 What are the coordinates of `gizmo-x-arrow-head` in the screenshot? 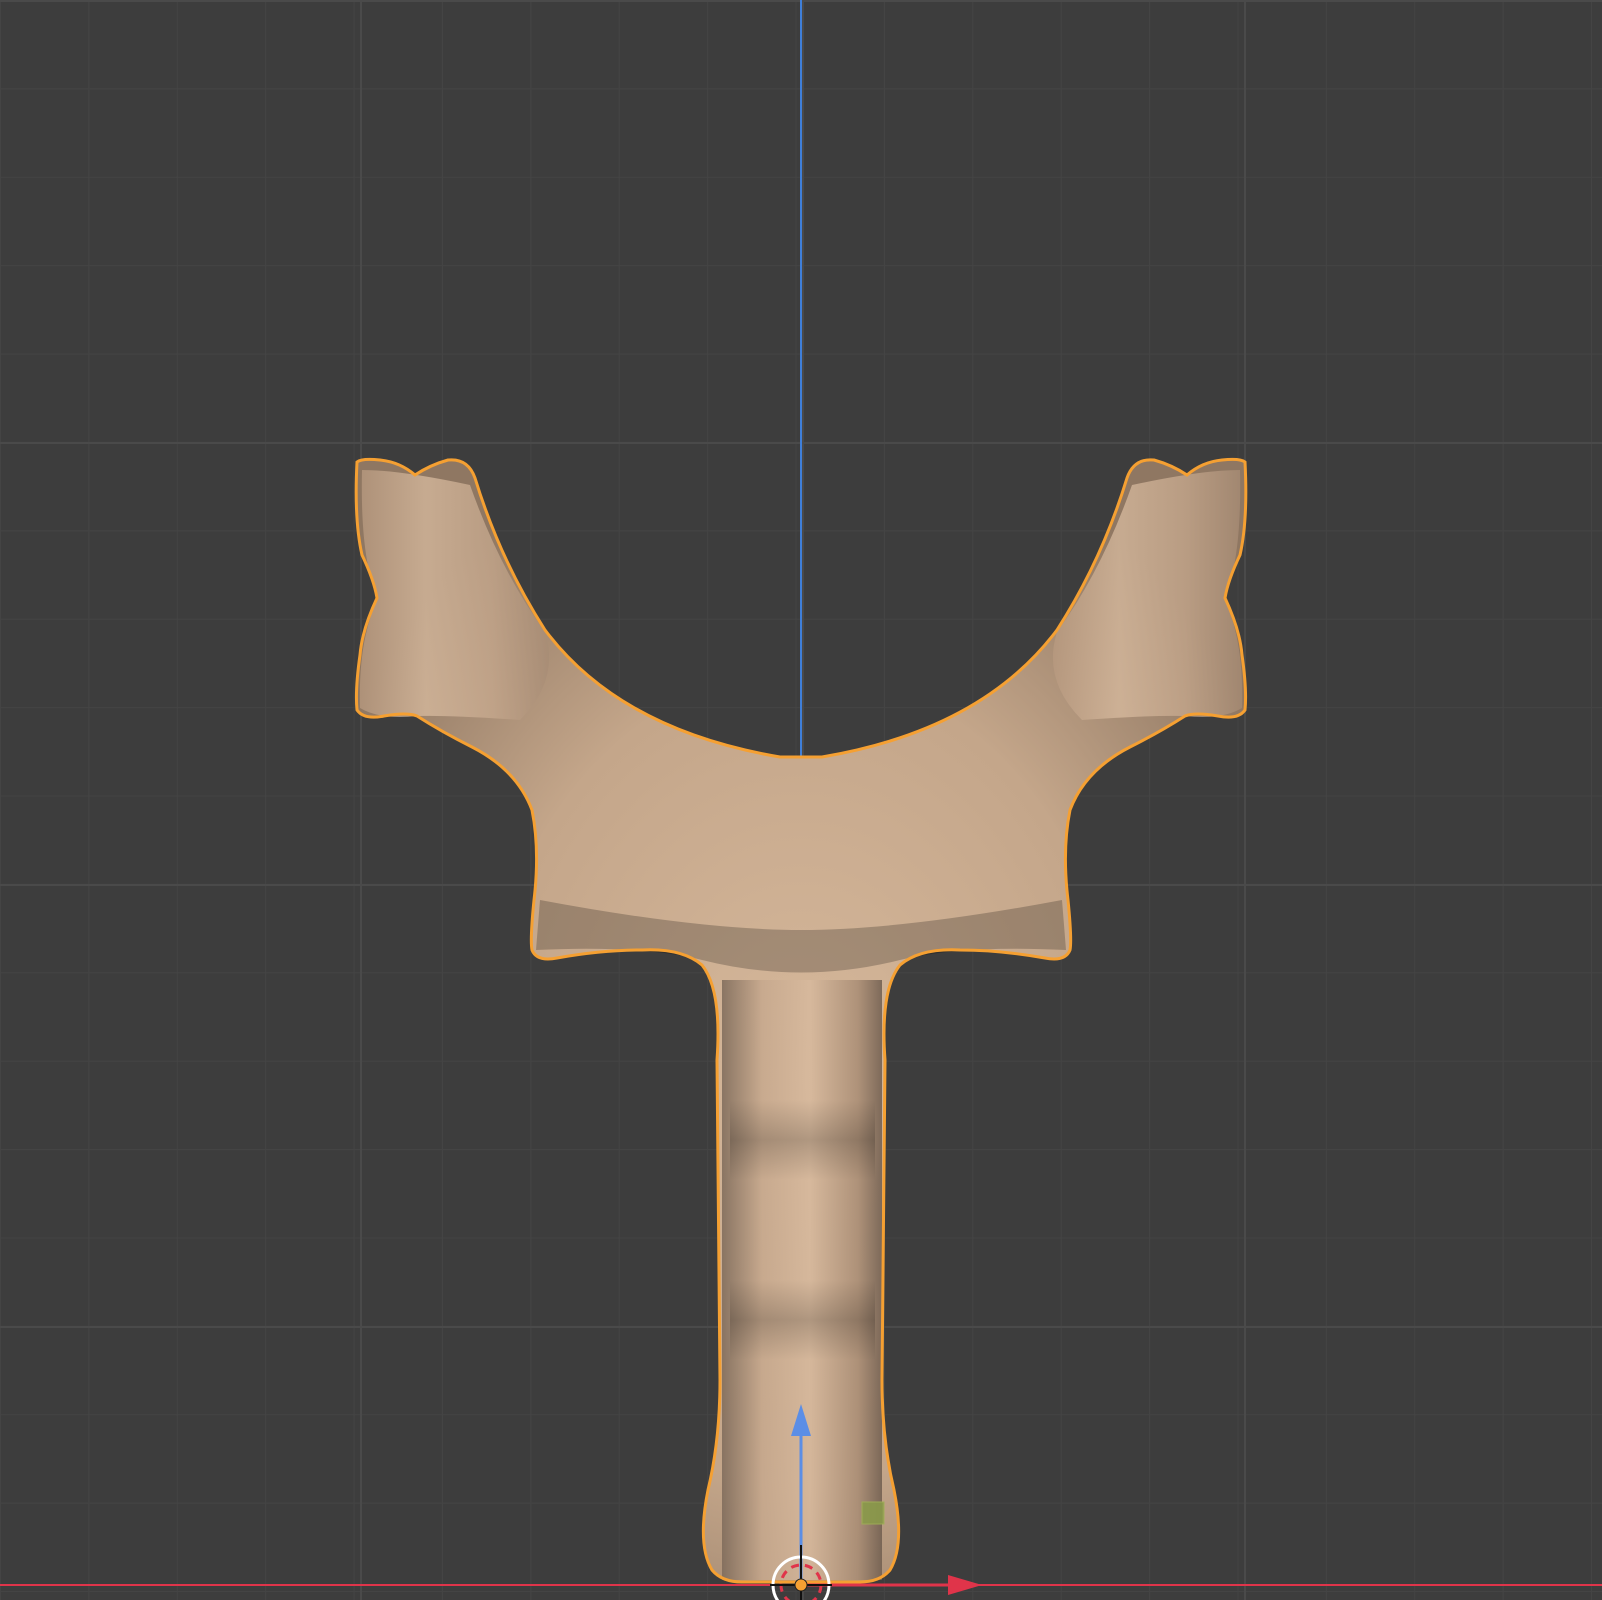 It's located at (965, 1585).